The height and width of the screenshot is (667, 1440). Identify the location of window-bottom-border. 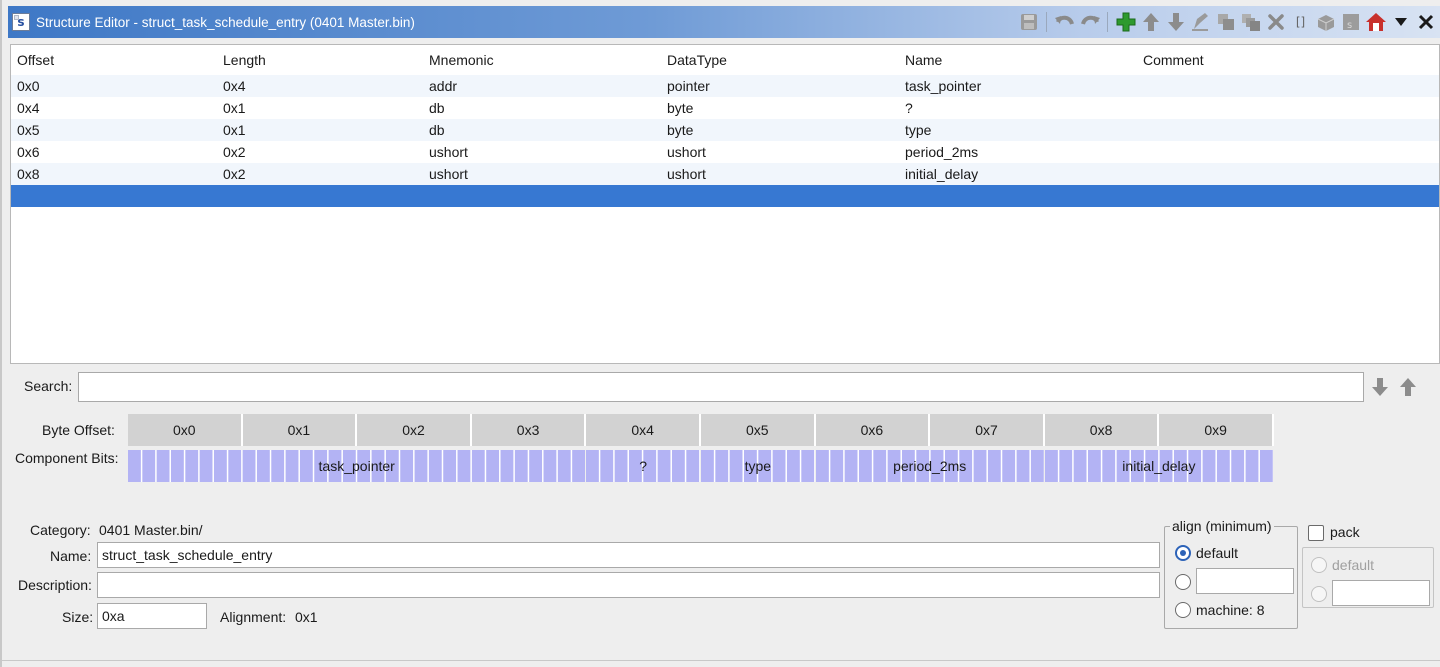
(721, 660).